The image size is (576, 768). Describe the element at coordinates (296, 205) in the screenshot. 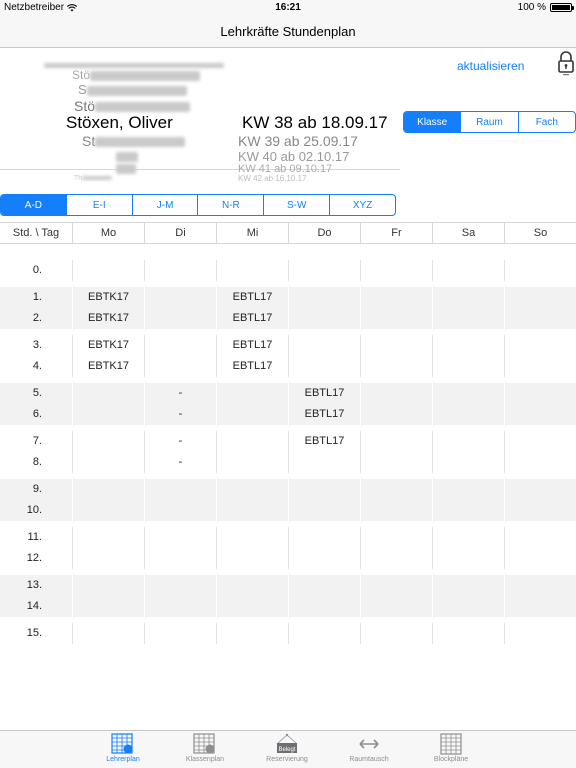

I see `segment-s-w: S-W` at that location.